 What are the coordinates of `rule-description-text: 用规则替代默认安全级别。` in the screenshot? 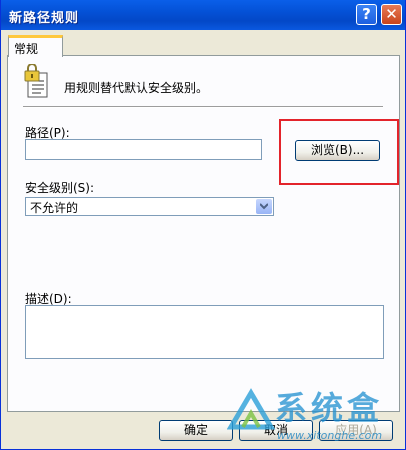 It's located at (136, 88).